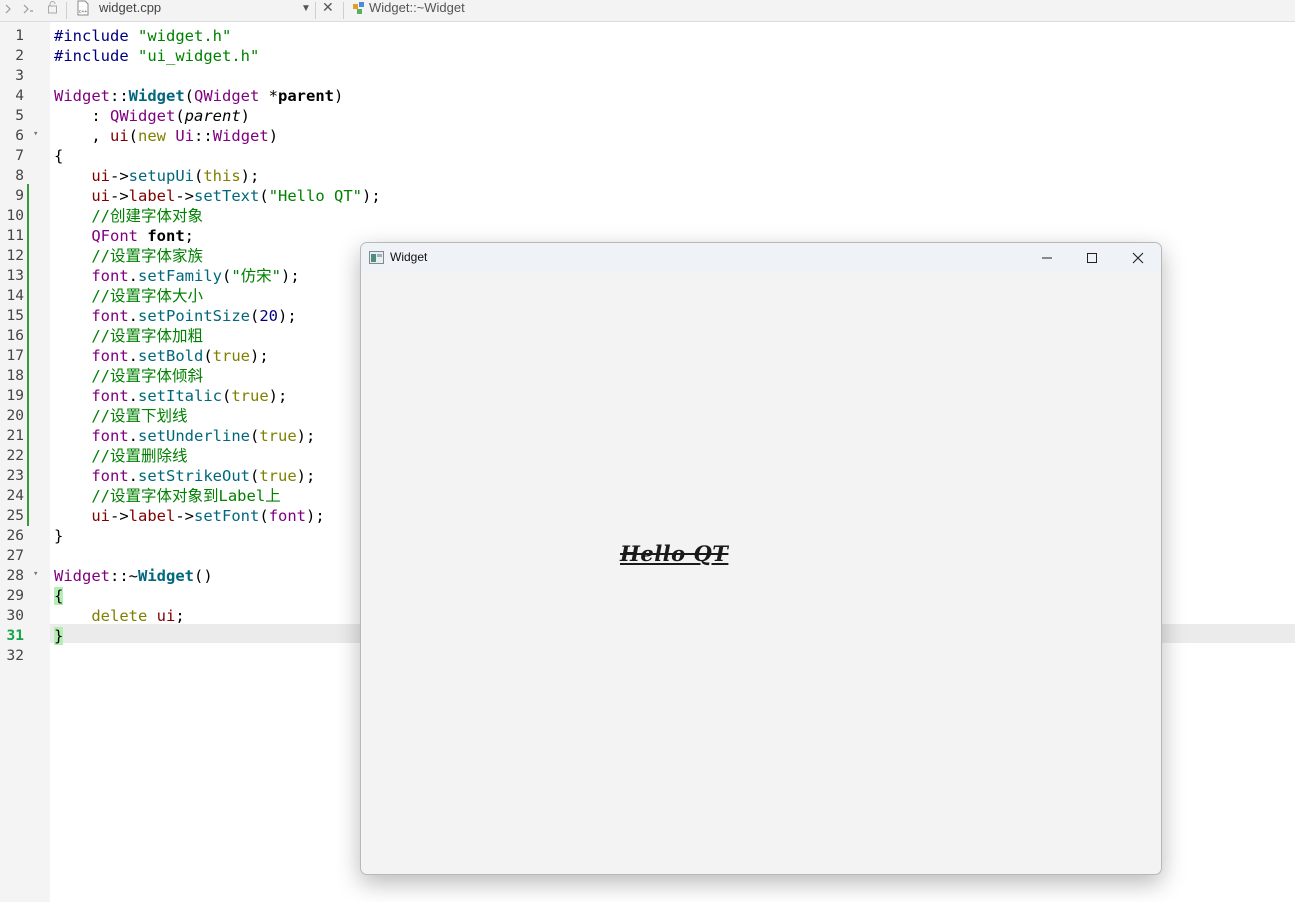 Image resolution: width=1295 pixels, height=902 pixels. I want to click on code-token: setupUi, so click(161, 176).